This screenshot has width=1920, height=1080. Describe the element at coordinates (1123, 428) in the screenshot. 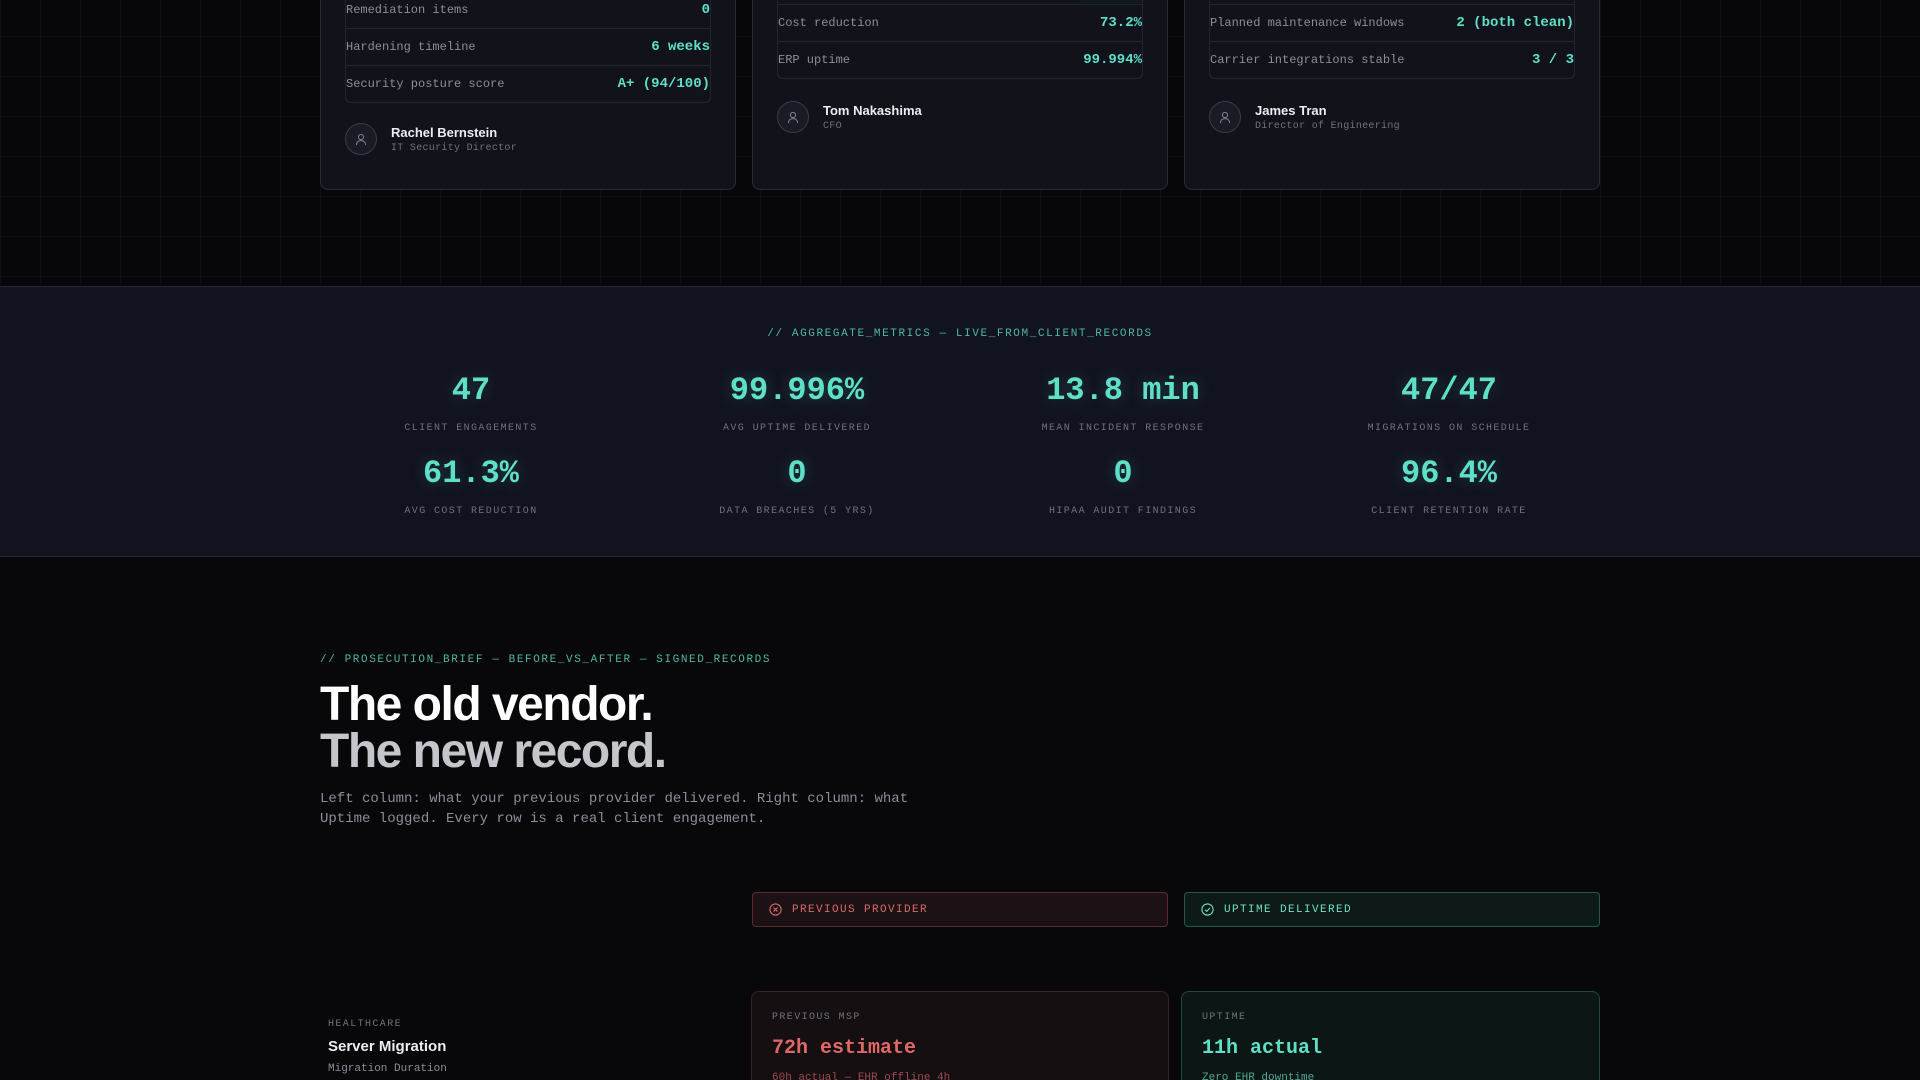

I see `stat-label: MEAN INCIDENT RESPONSE` at that location.